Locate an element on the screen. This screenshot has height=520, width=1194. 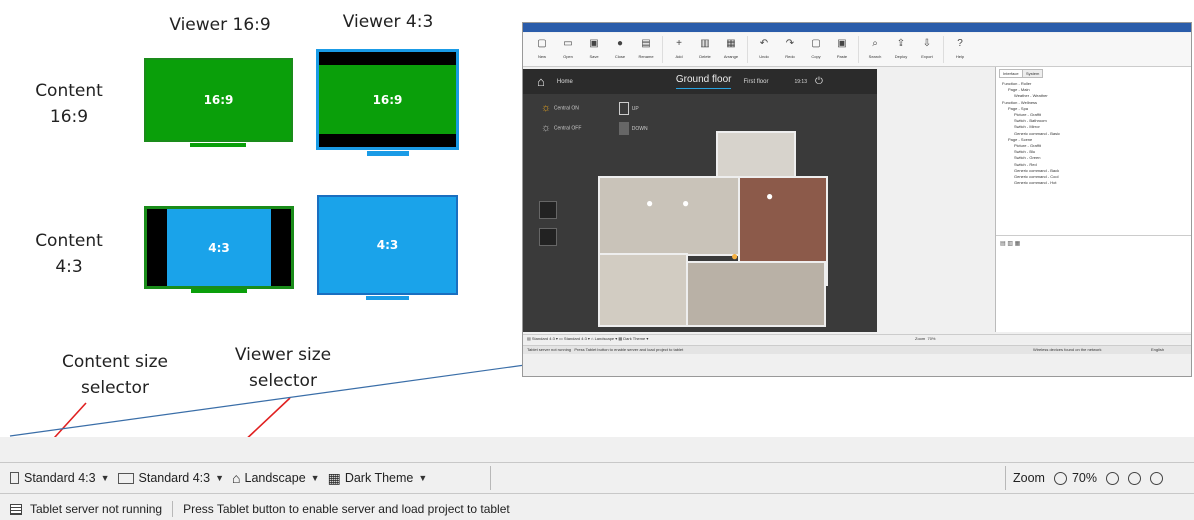
tab-ground-floor: Ground floor is located at coordinates (703, 81).